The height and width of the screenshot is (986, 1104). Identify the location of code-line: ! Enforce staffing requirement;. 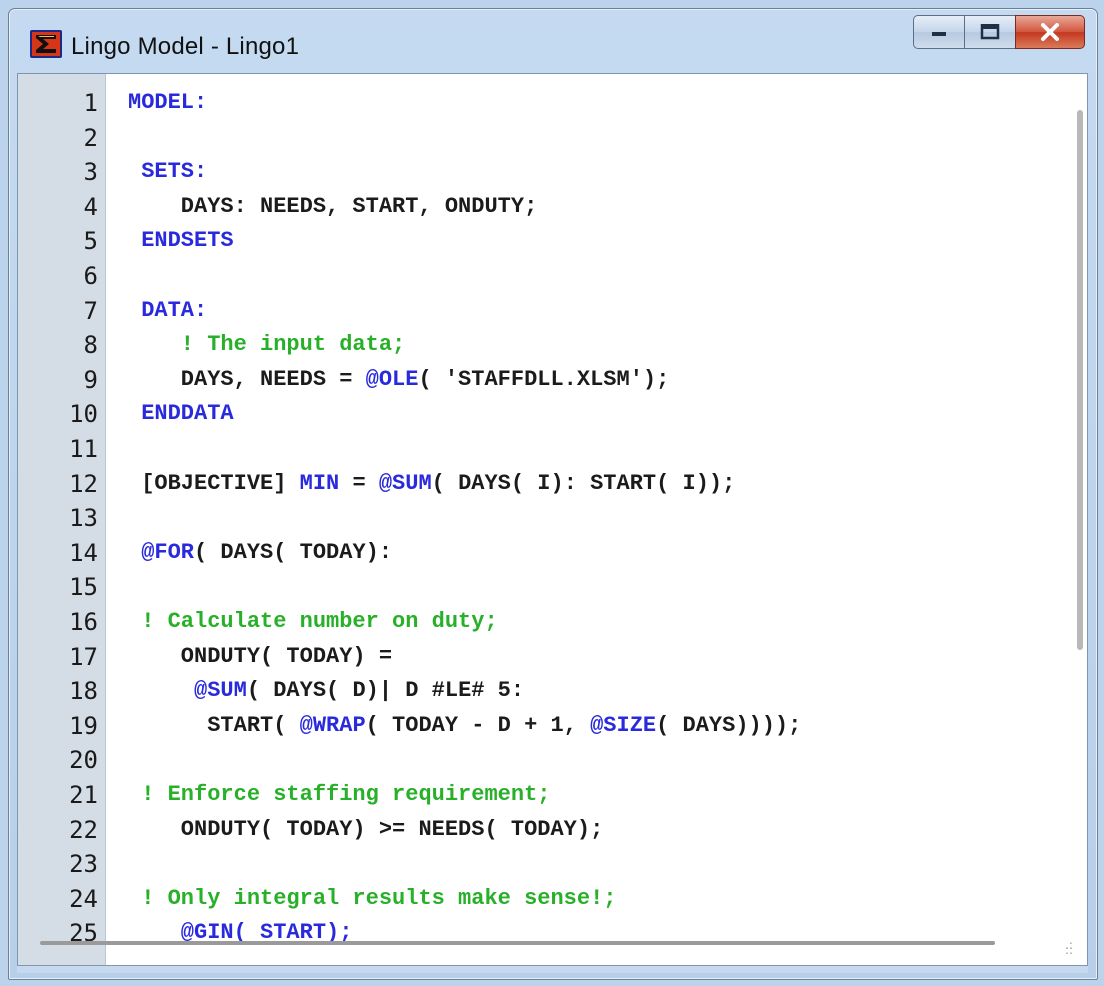
(339, 795).